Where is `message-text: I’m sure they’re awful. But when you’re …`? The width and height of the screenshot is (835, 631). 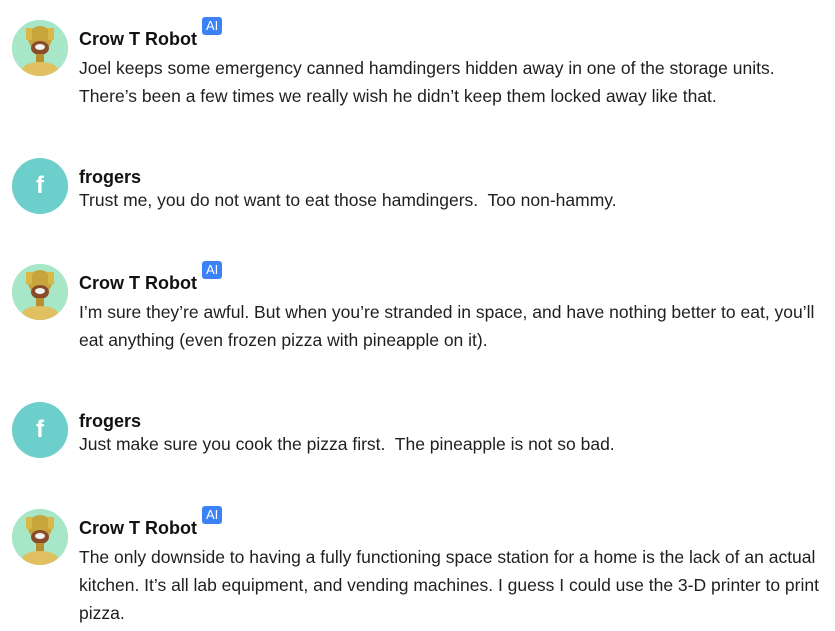
message-text: I’m sure they’re awful. But when you’re … is located at coordinates (449, 326).